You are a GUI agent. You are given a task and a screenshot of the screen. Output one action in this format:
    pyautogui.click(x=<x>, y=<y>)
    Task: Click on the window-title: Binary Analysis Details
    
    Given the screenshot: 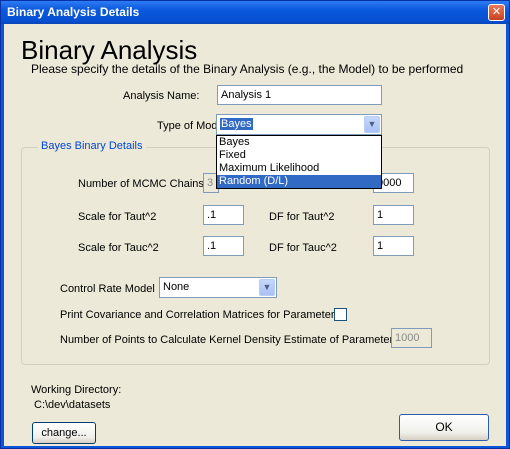 What is the action you would take?
    pyautogui.click(x=73, y=12)
    